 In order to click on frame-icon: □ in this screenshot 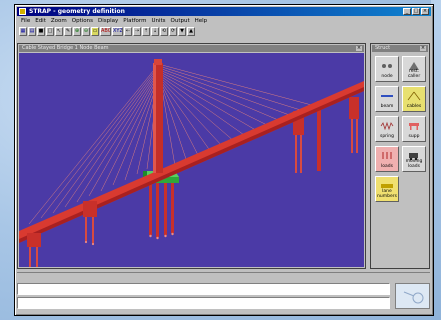, I will do `click(50, 31)`.